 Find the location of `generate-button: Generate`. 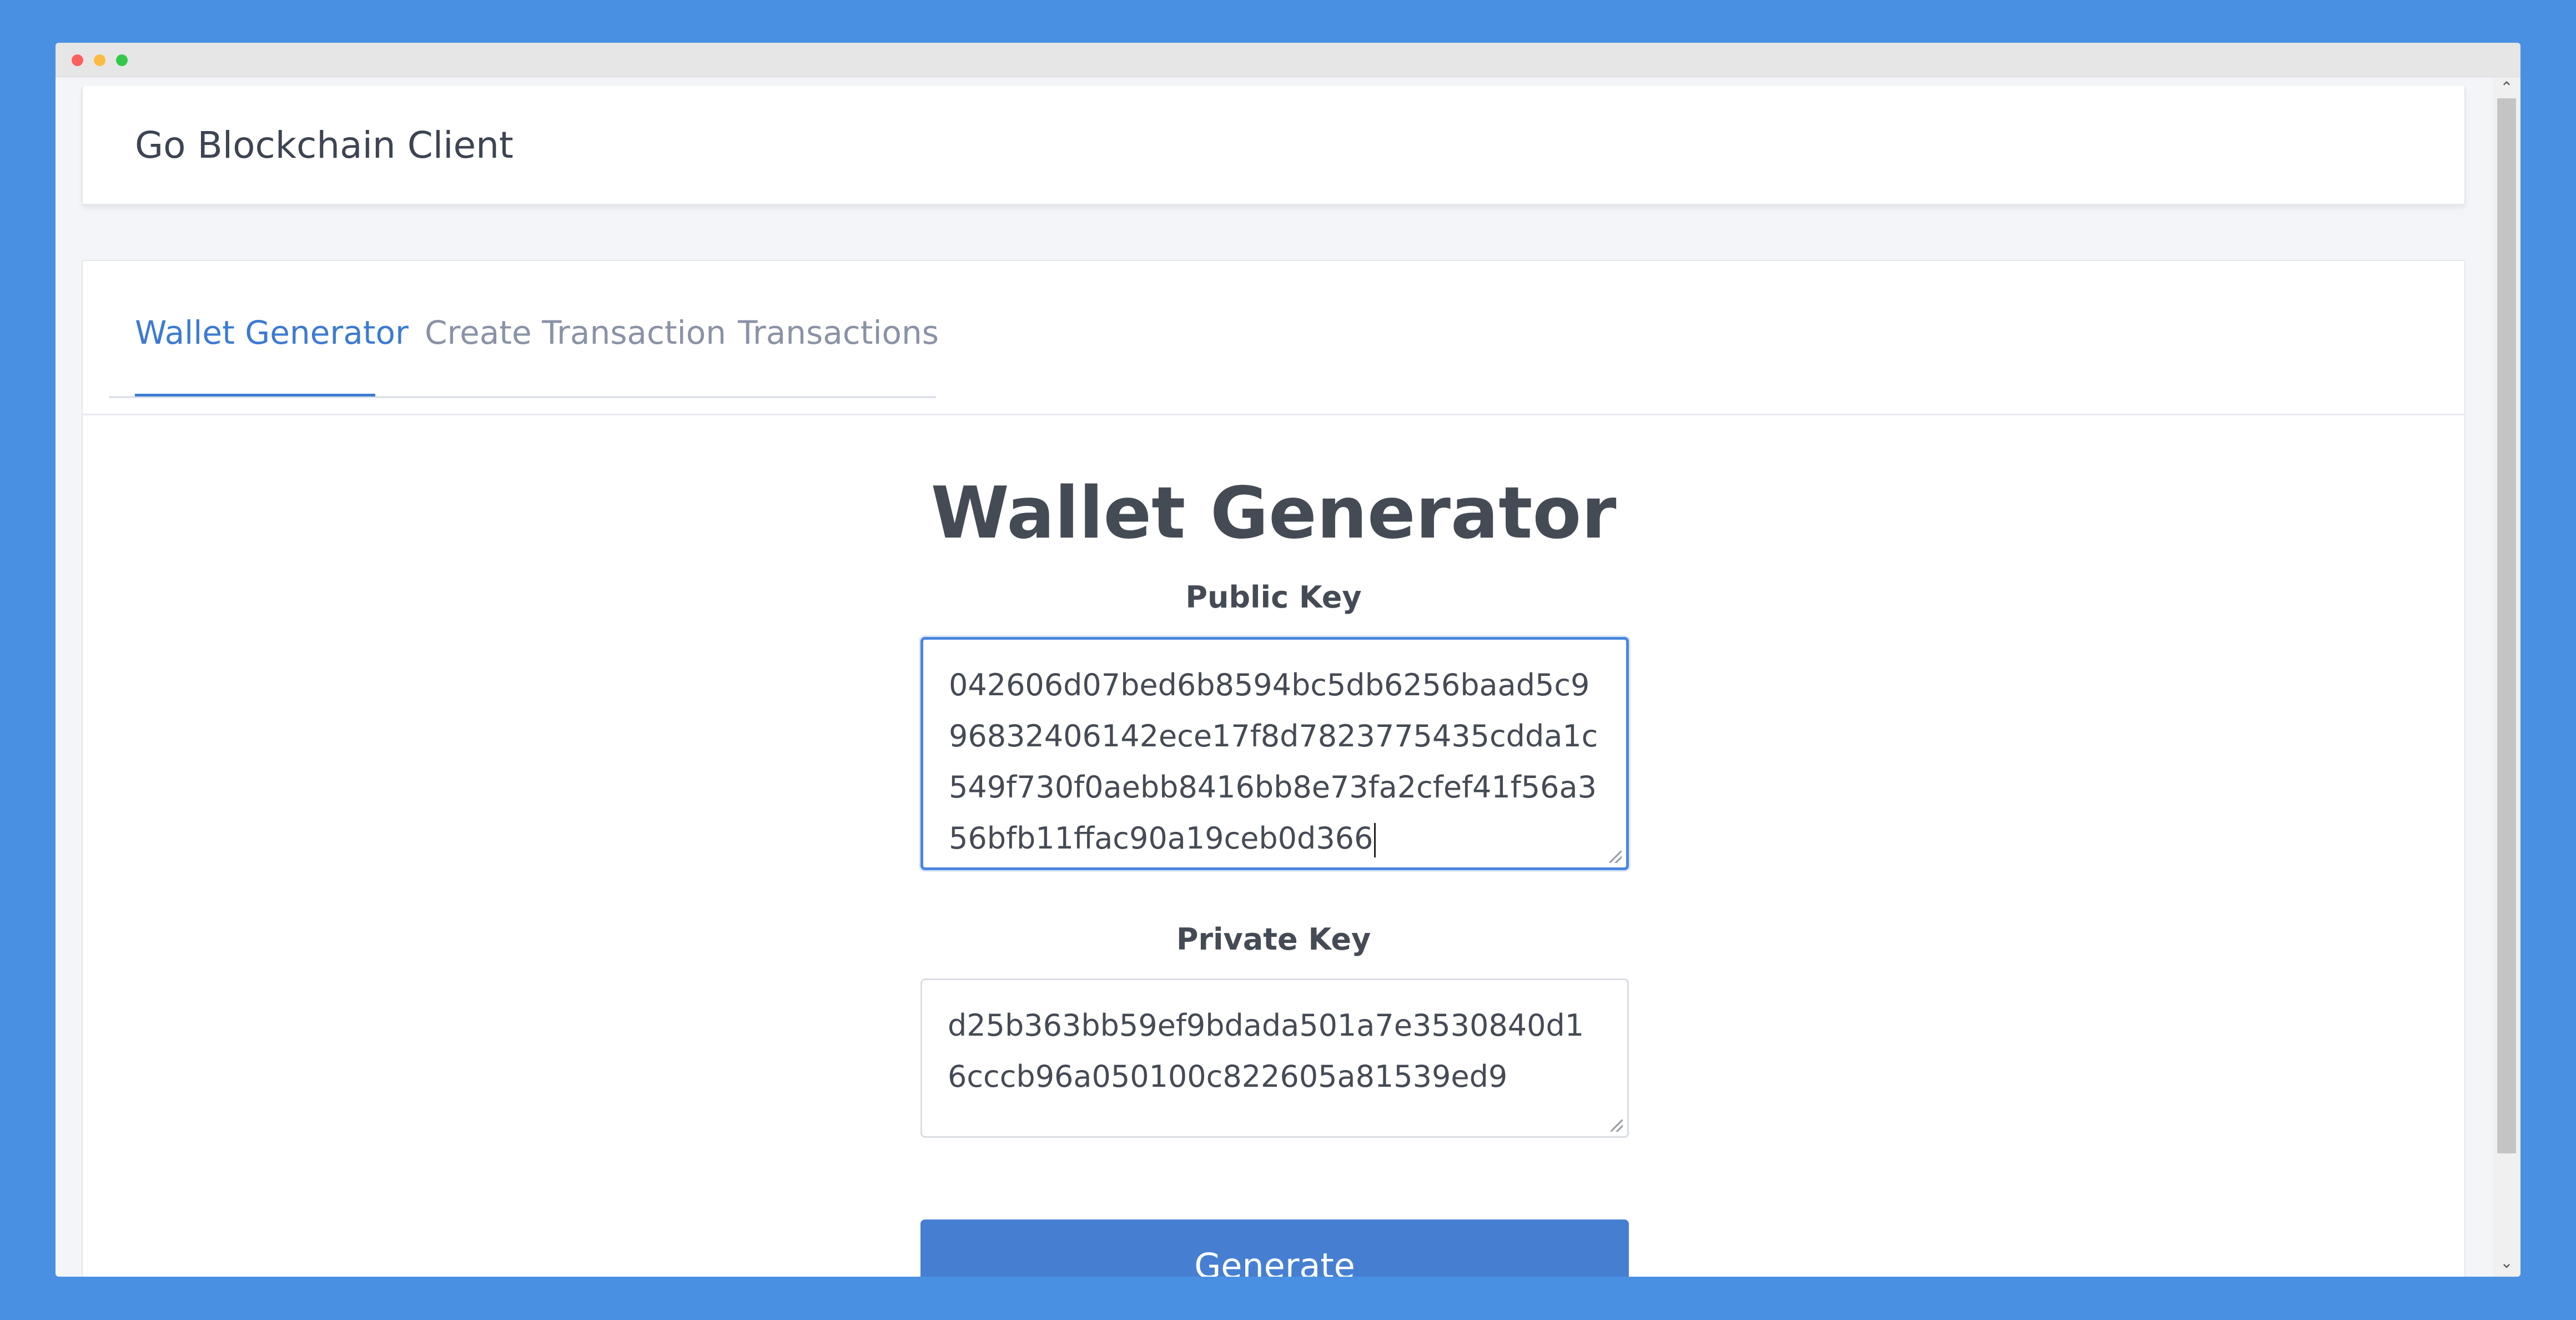

generate-button: Generate is located at coordinates (1274, 1248).